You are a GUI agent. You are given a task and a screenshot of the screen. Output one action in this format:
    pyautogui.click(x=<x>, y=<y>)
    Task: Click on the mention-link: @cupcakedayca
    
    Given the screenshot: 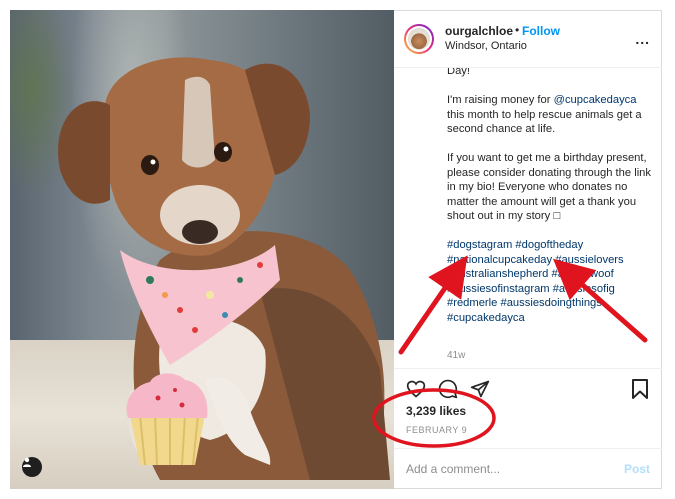 What is the action you would take?
    pyautogui.click(x=595, y=100)
    